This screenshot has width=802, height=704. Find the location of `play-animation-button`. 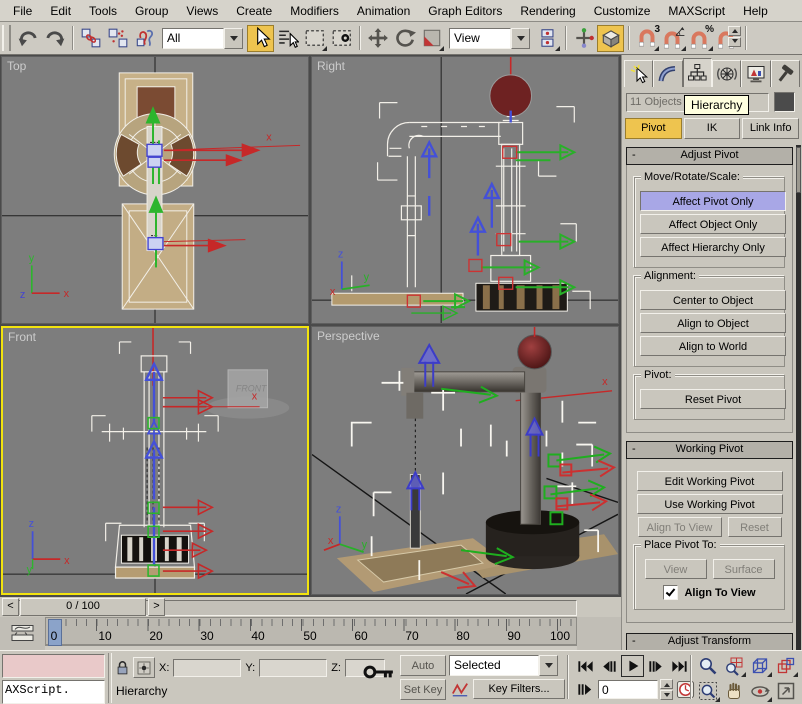

play-animation-button is located at coordinates (632, 666).